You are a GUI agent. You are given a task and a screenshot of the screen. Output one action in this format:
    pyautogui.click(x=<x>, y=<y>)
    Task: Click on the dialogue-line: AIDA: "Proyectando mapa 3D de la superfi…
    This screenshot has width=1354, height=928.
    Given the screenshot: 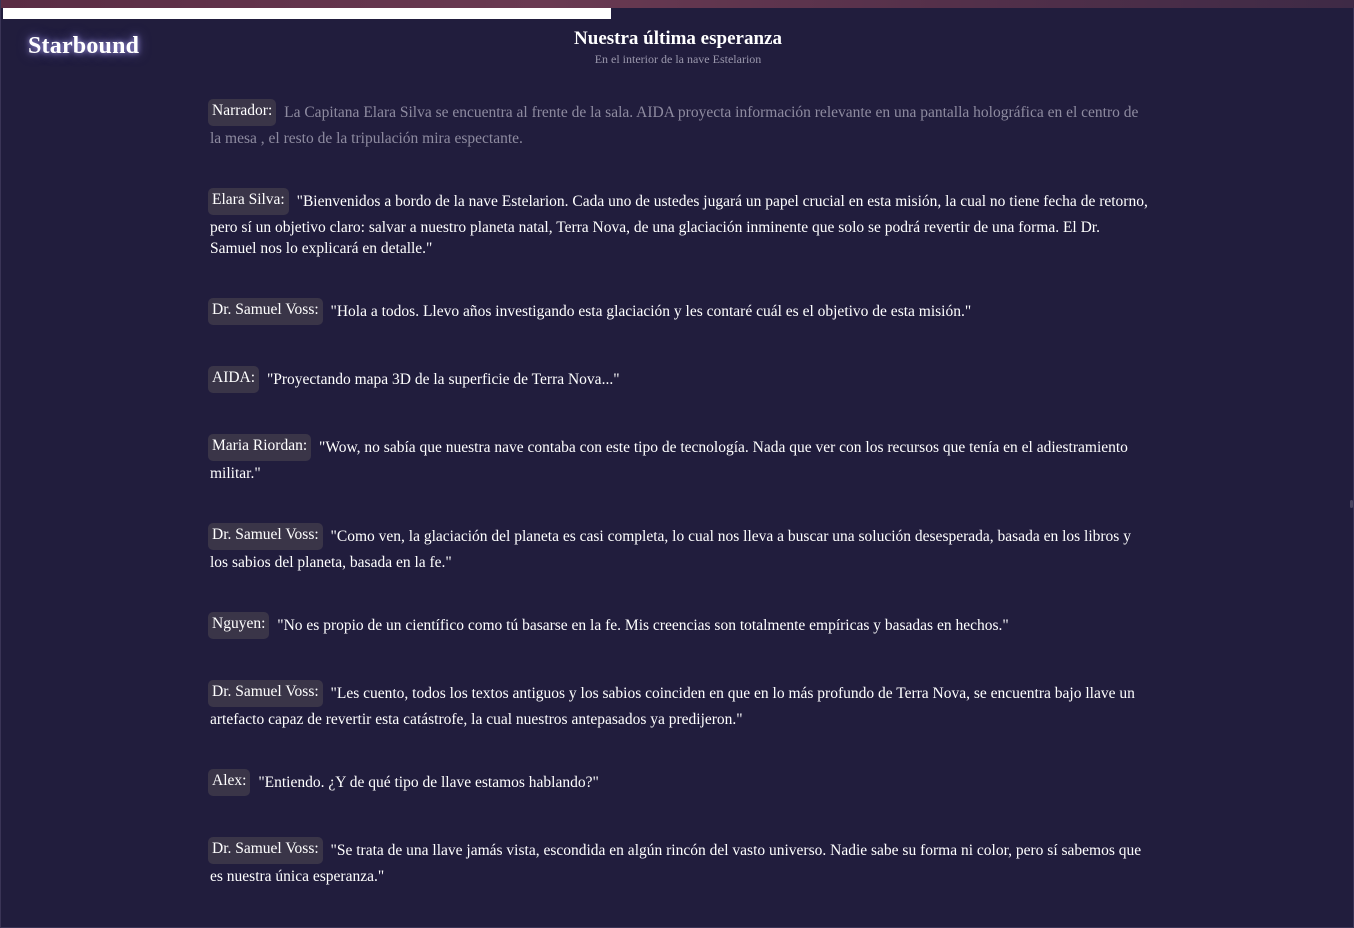 What is the action you would take?
    pyautogui.click(x=678, y=380)
    